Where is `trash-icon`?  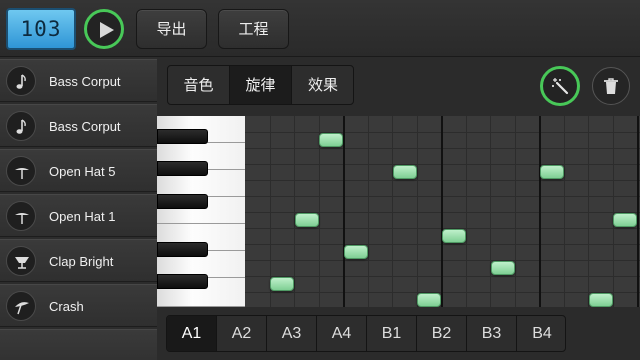 trash-icon is located at coordinates (611, 86).